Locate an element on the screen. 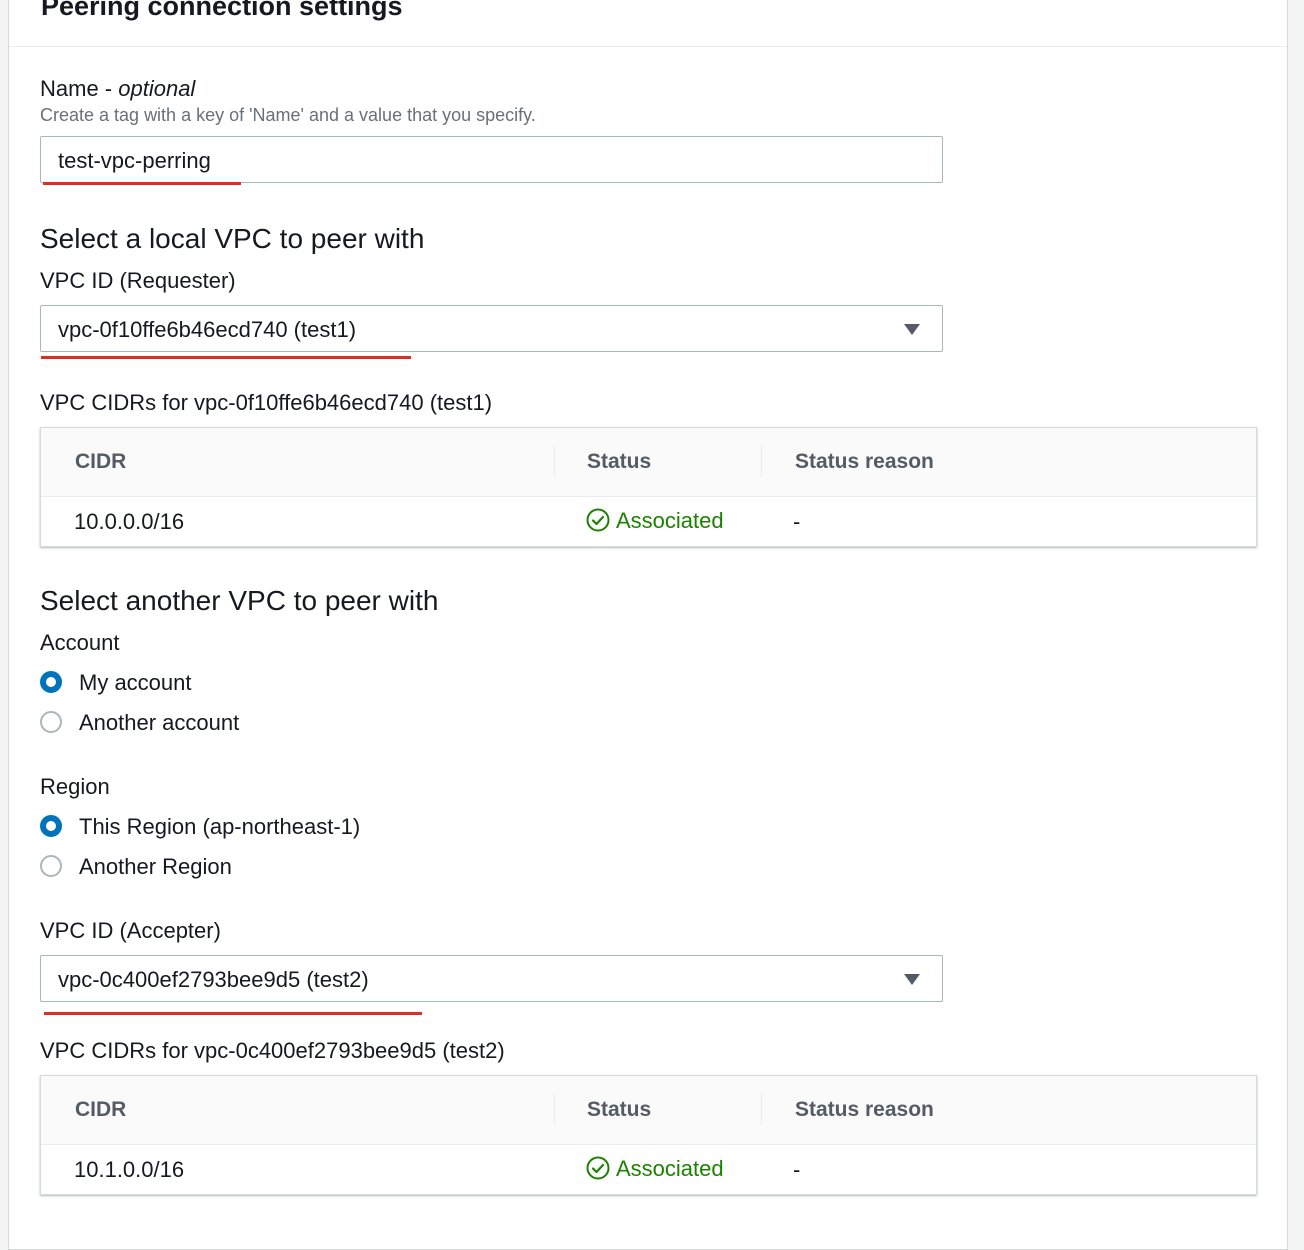  radio-label-my-account: My account is located at coordinates (135, 683).